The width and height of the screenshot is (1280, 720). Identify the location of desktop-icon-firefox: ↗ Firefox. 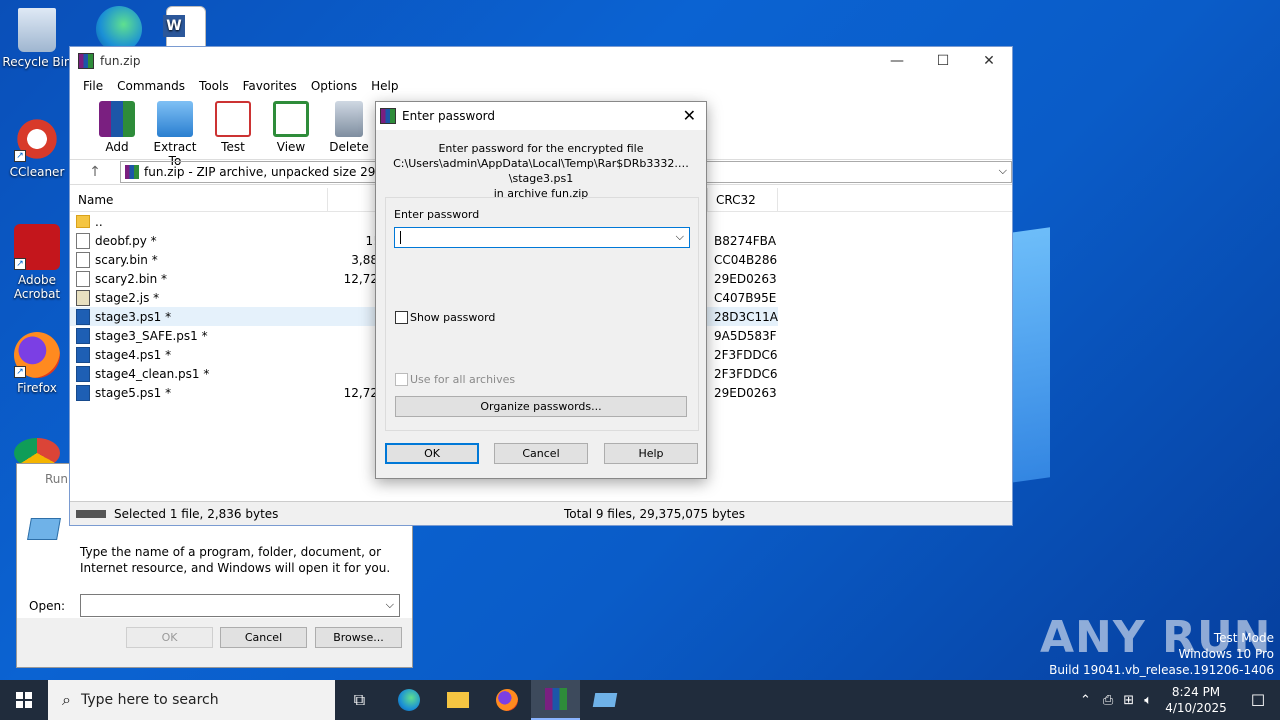
(37, 363).